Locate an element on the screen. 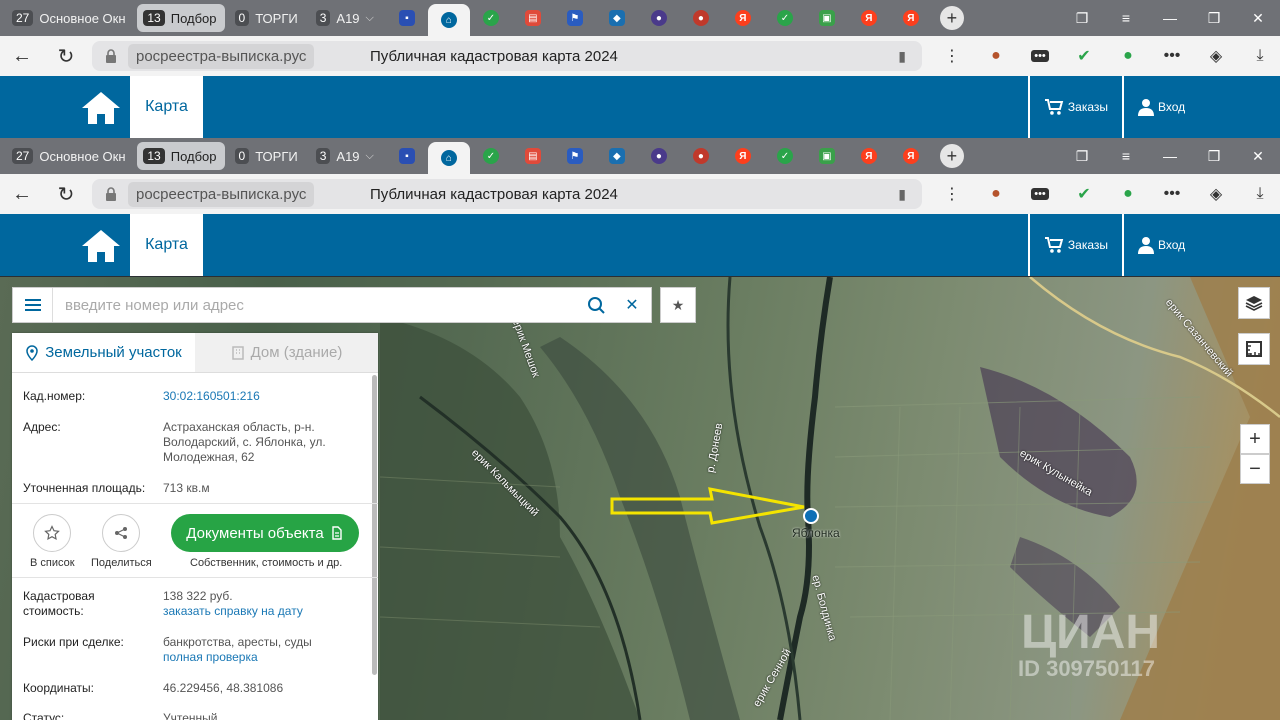  risk-link: полная проверка is located at coordinates (258, 657).